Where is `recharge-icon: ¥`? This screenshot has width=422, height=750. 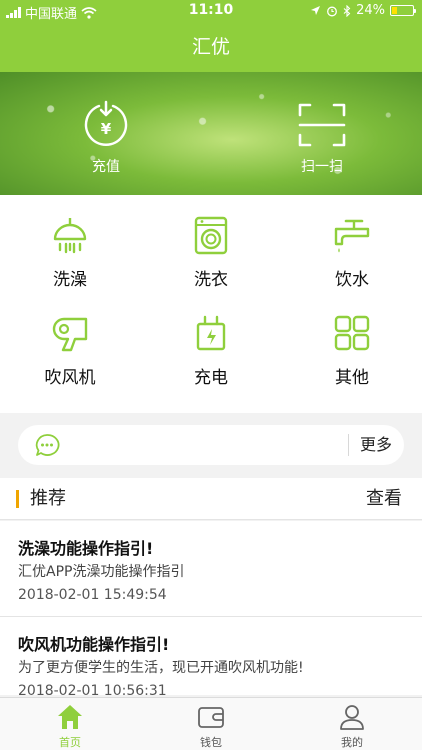 recharge-icon: ¥ is located at coordinates (106, 123).